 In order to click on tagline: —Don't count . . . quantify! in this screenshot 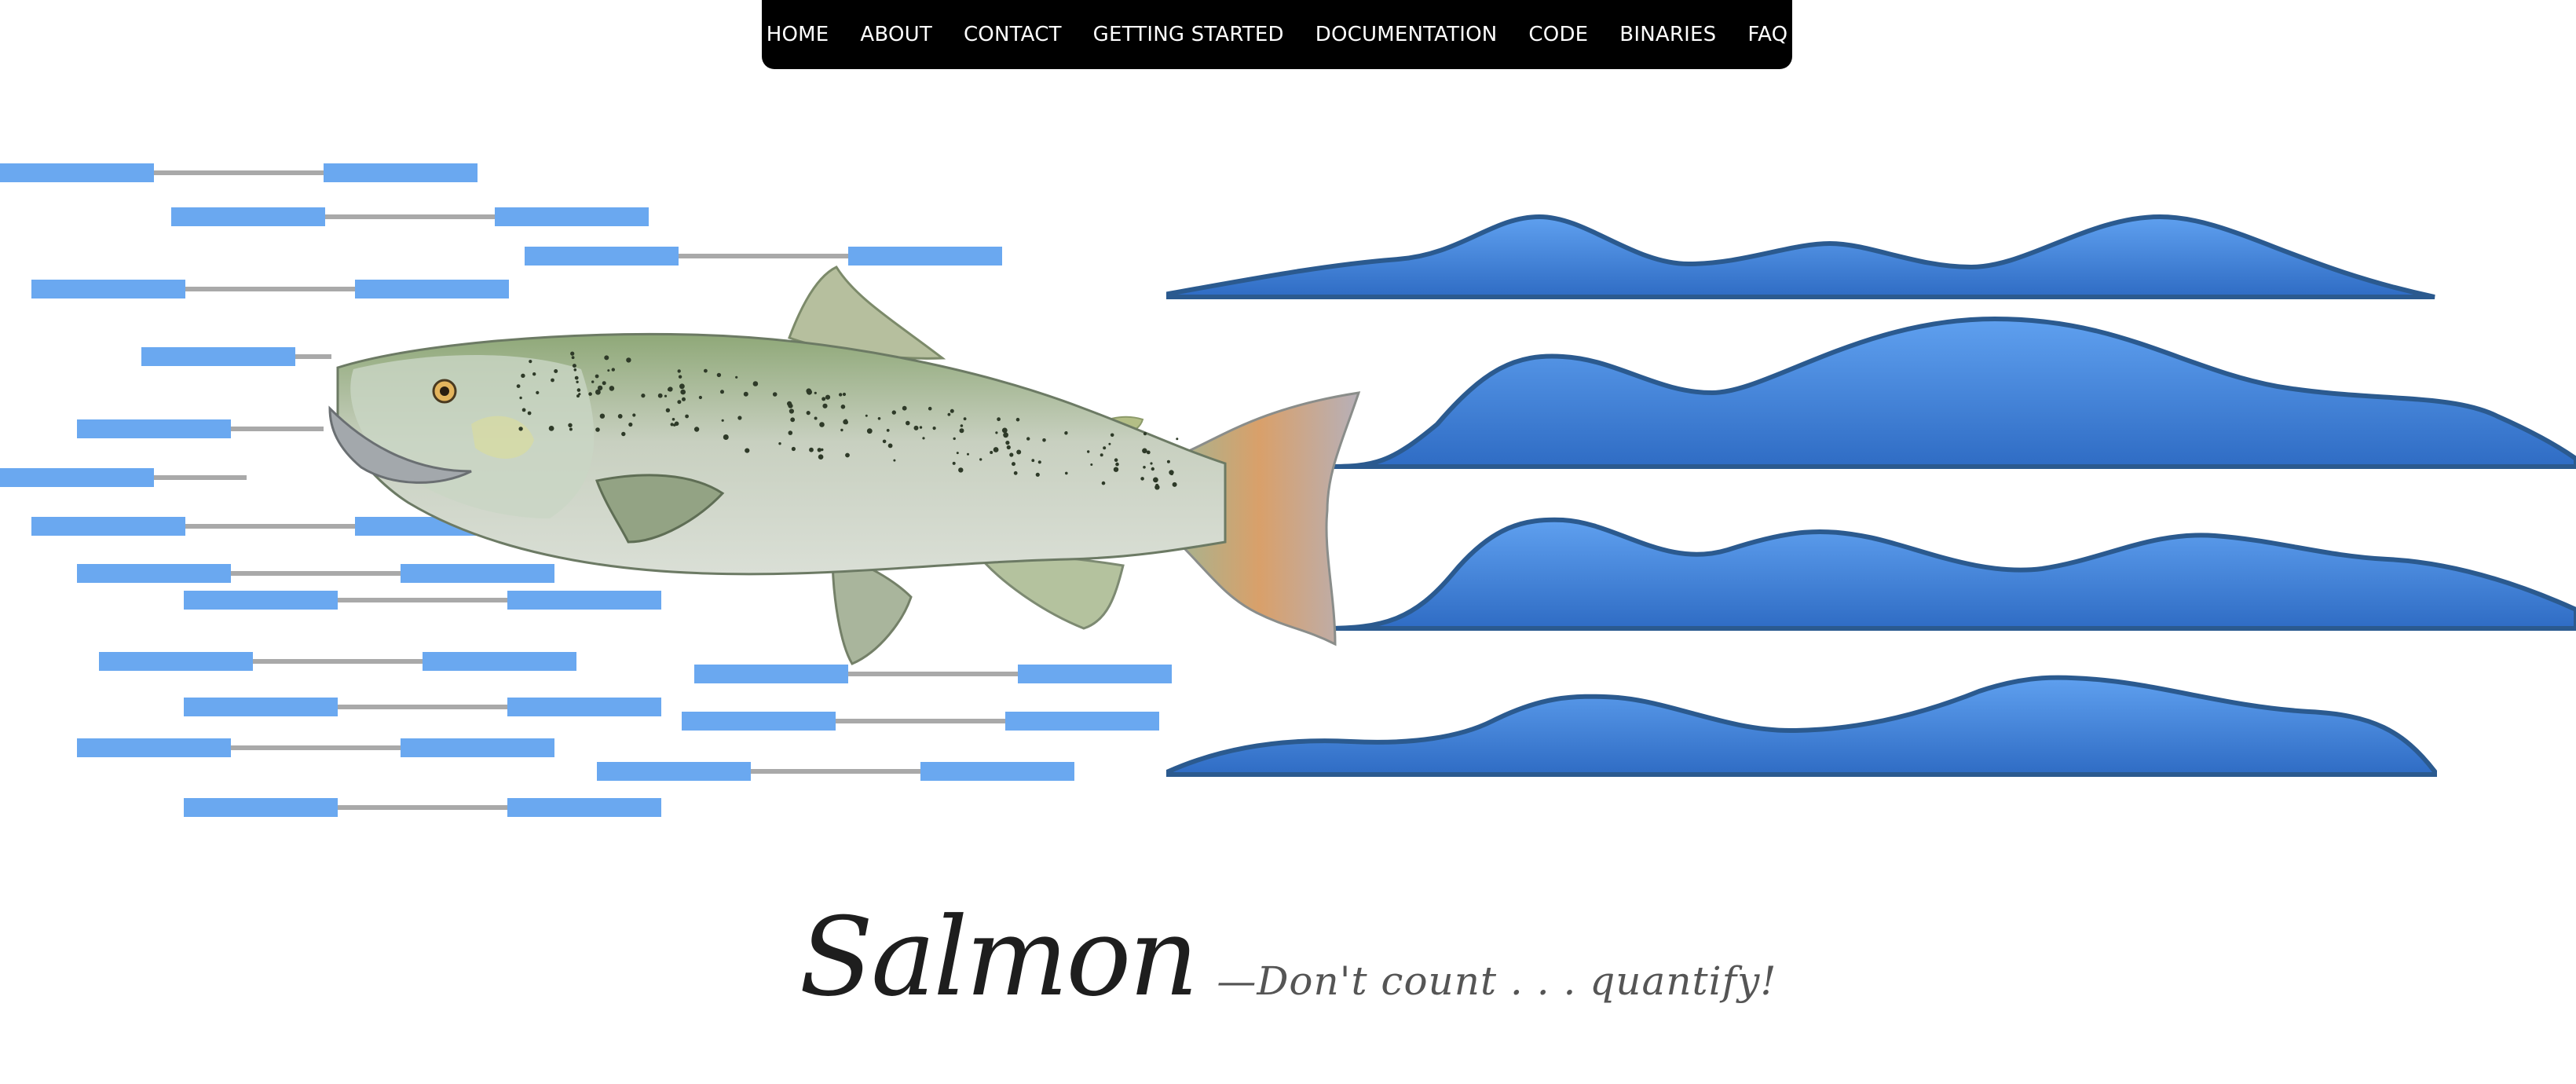, I will do `click(1497, 981)`.